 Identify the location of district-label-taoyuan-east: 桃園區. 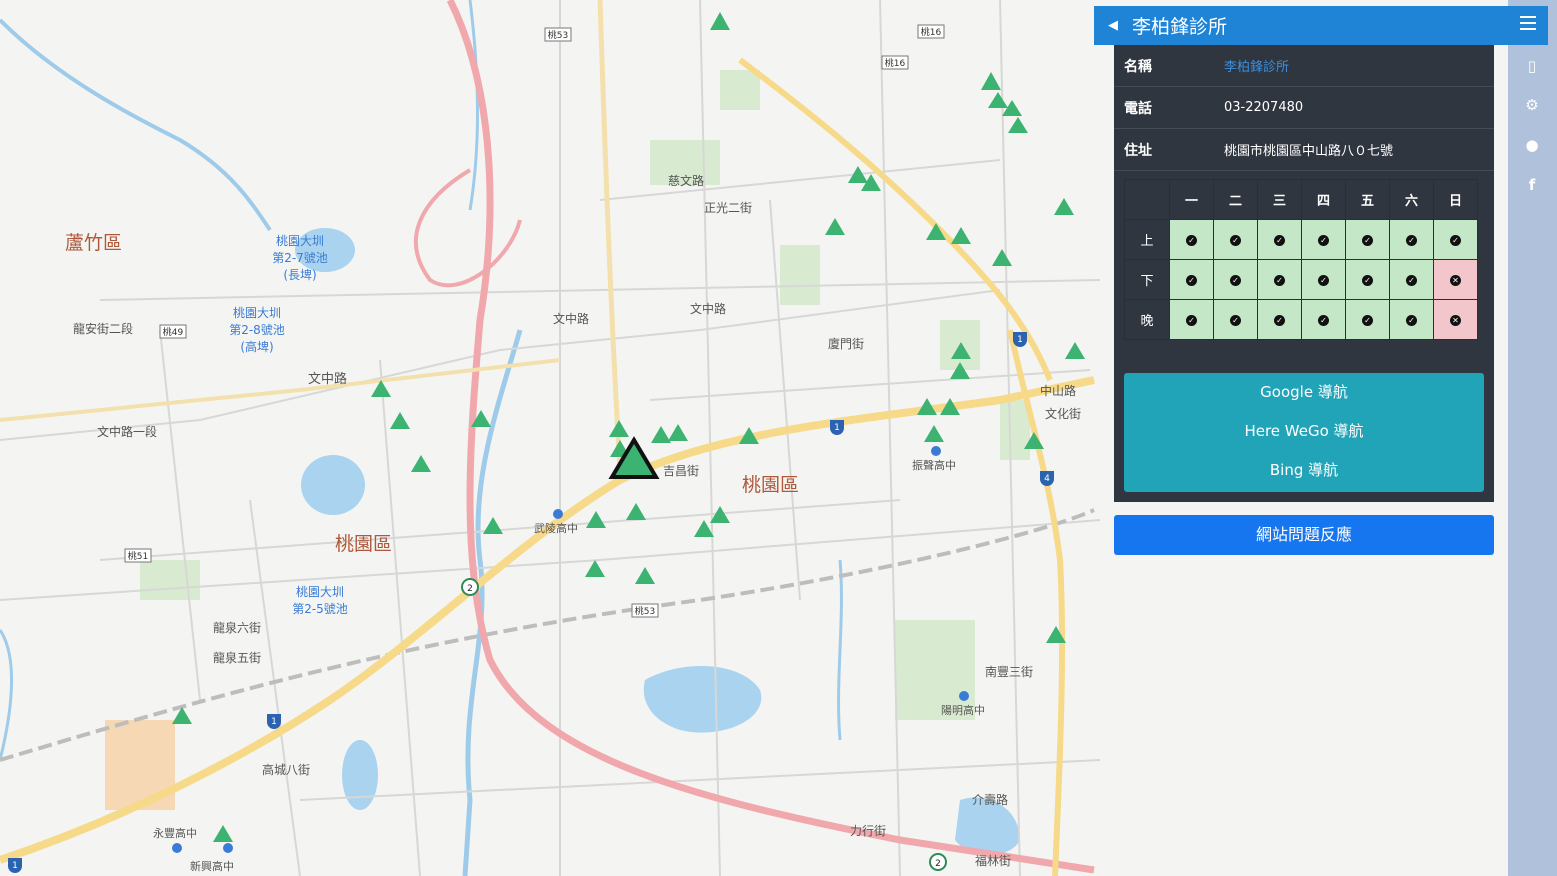
(770, 485).